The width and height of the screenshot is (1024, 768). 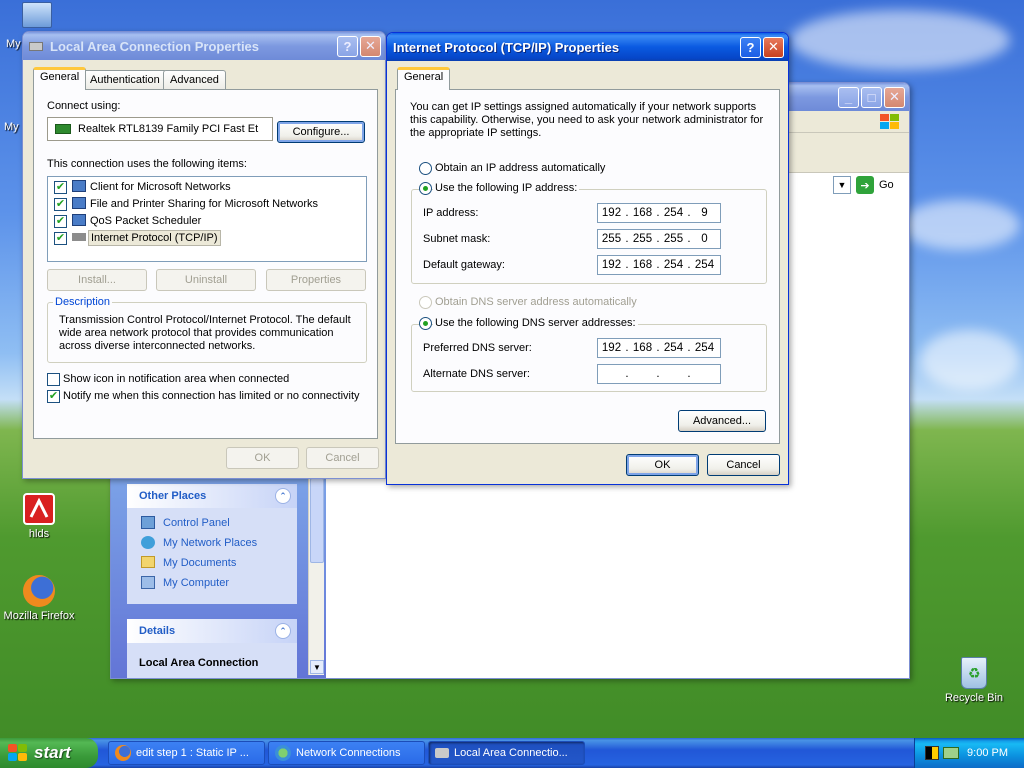 I want to click on obtain-dns-radio, so click(x=425, y=302).